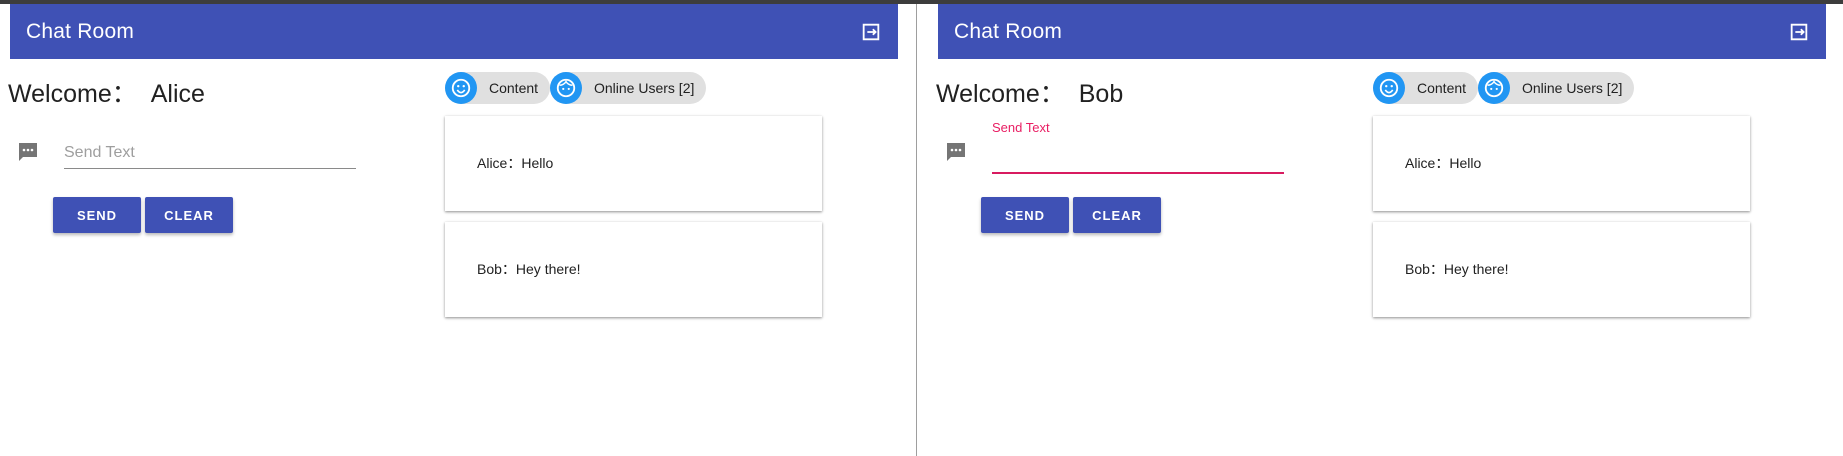 Image resolution: width=1843 pixels, height=456 pixels. I want to click on welcome-heading: Welcome： Alice, so click(106, 92).